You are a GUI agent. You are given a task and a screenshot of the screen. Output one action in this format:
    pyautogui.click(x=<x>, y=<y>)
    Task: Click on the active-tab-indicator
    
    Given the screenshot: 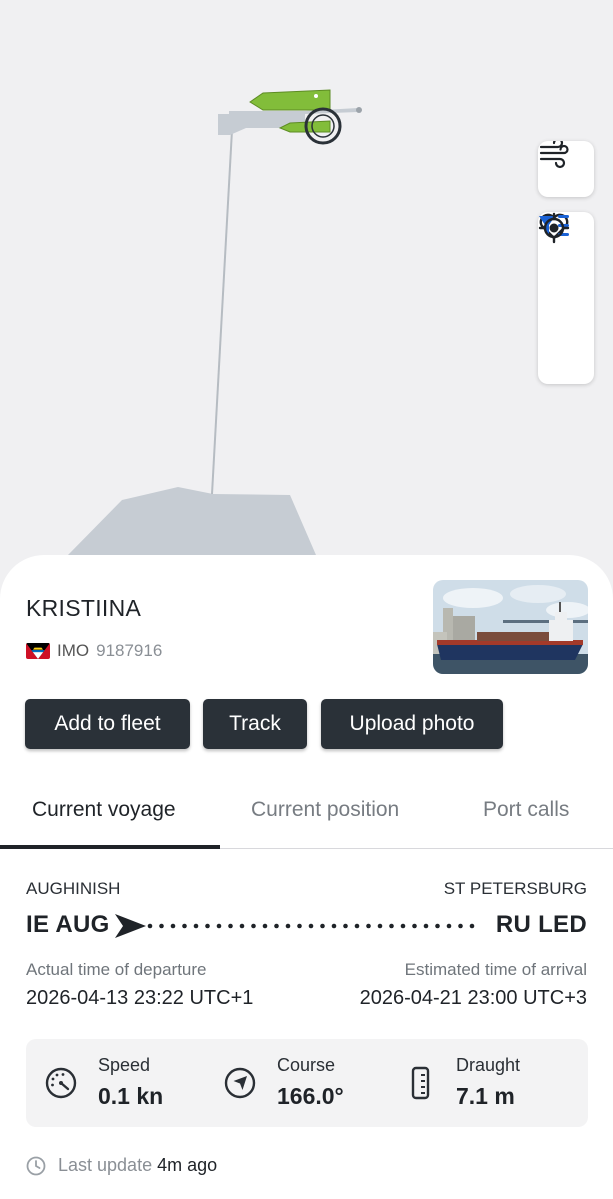 What is the action you would take?
    pyautogui.click(x=110, y=847)
    